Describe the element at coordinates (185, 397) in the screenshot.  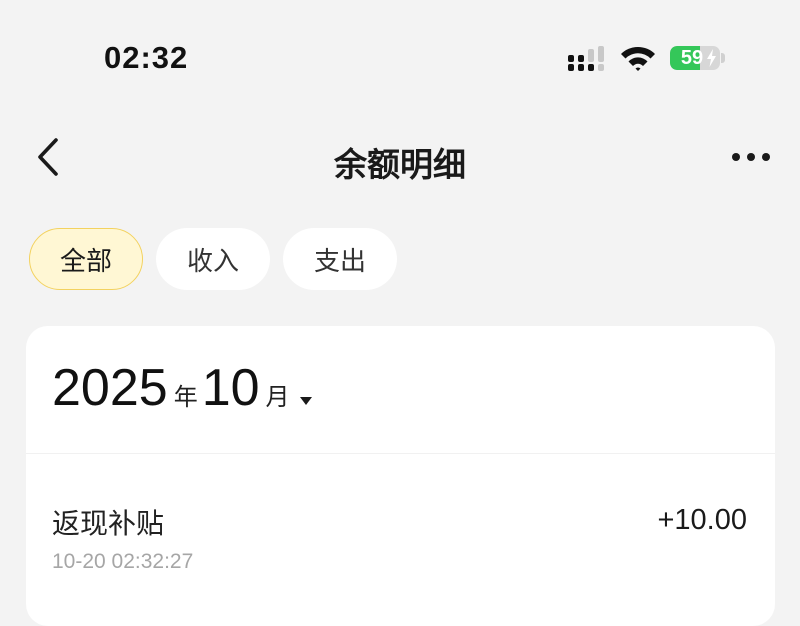
I see `year-unit: 年` at that location.